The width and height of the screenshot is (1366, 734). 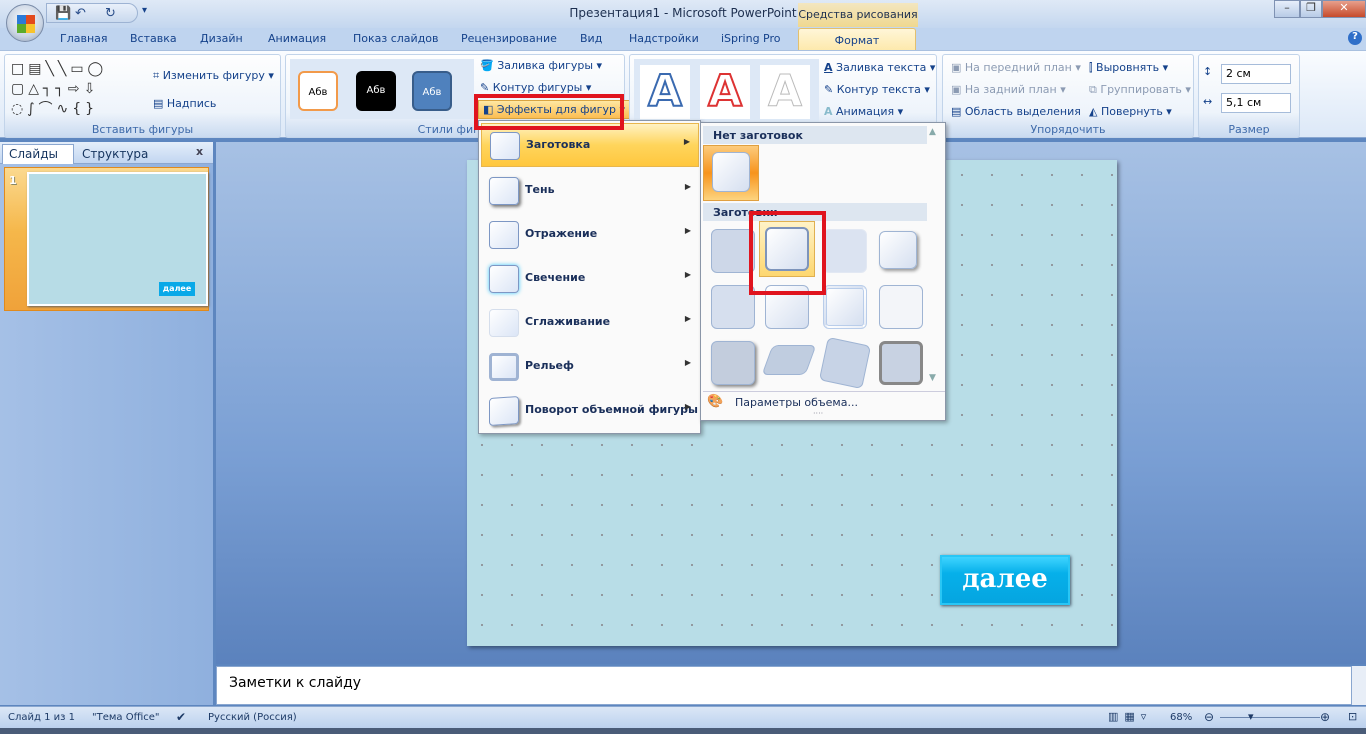 I want to click on height-input: 2 см, so click(x=1256, y=74).